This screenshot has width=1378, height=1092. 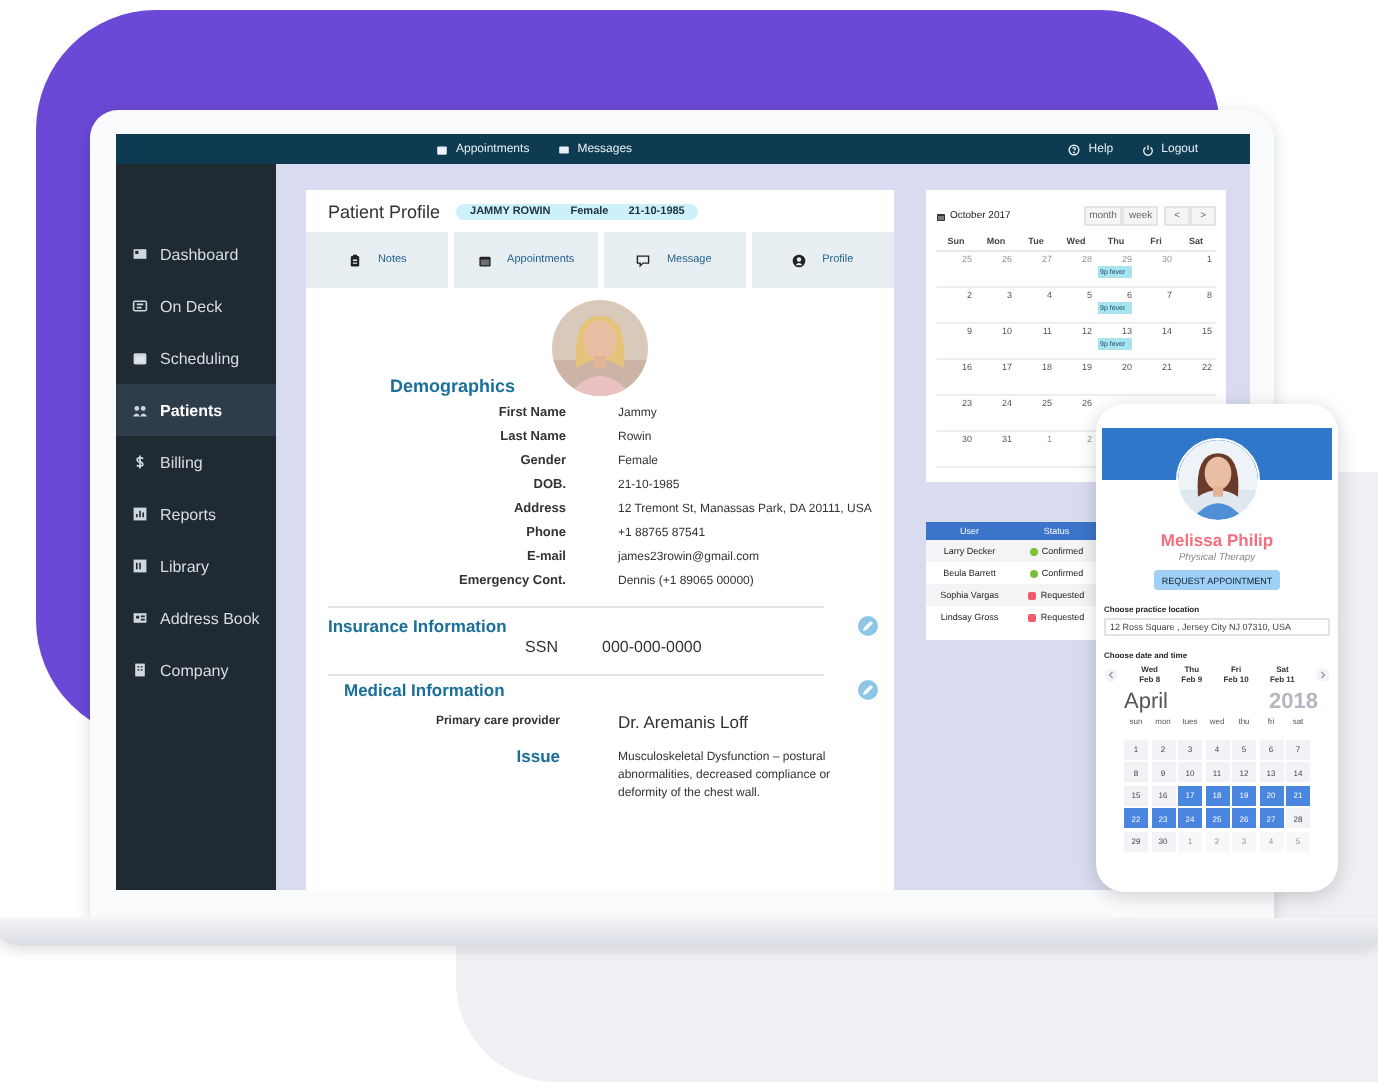 What do you see at coordinates (196, 566) in the screenshot?
I see `sidebar-item: Library` at bounding box center [196, 566].